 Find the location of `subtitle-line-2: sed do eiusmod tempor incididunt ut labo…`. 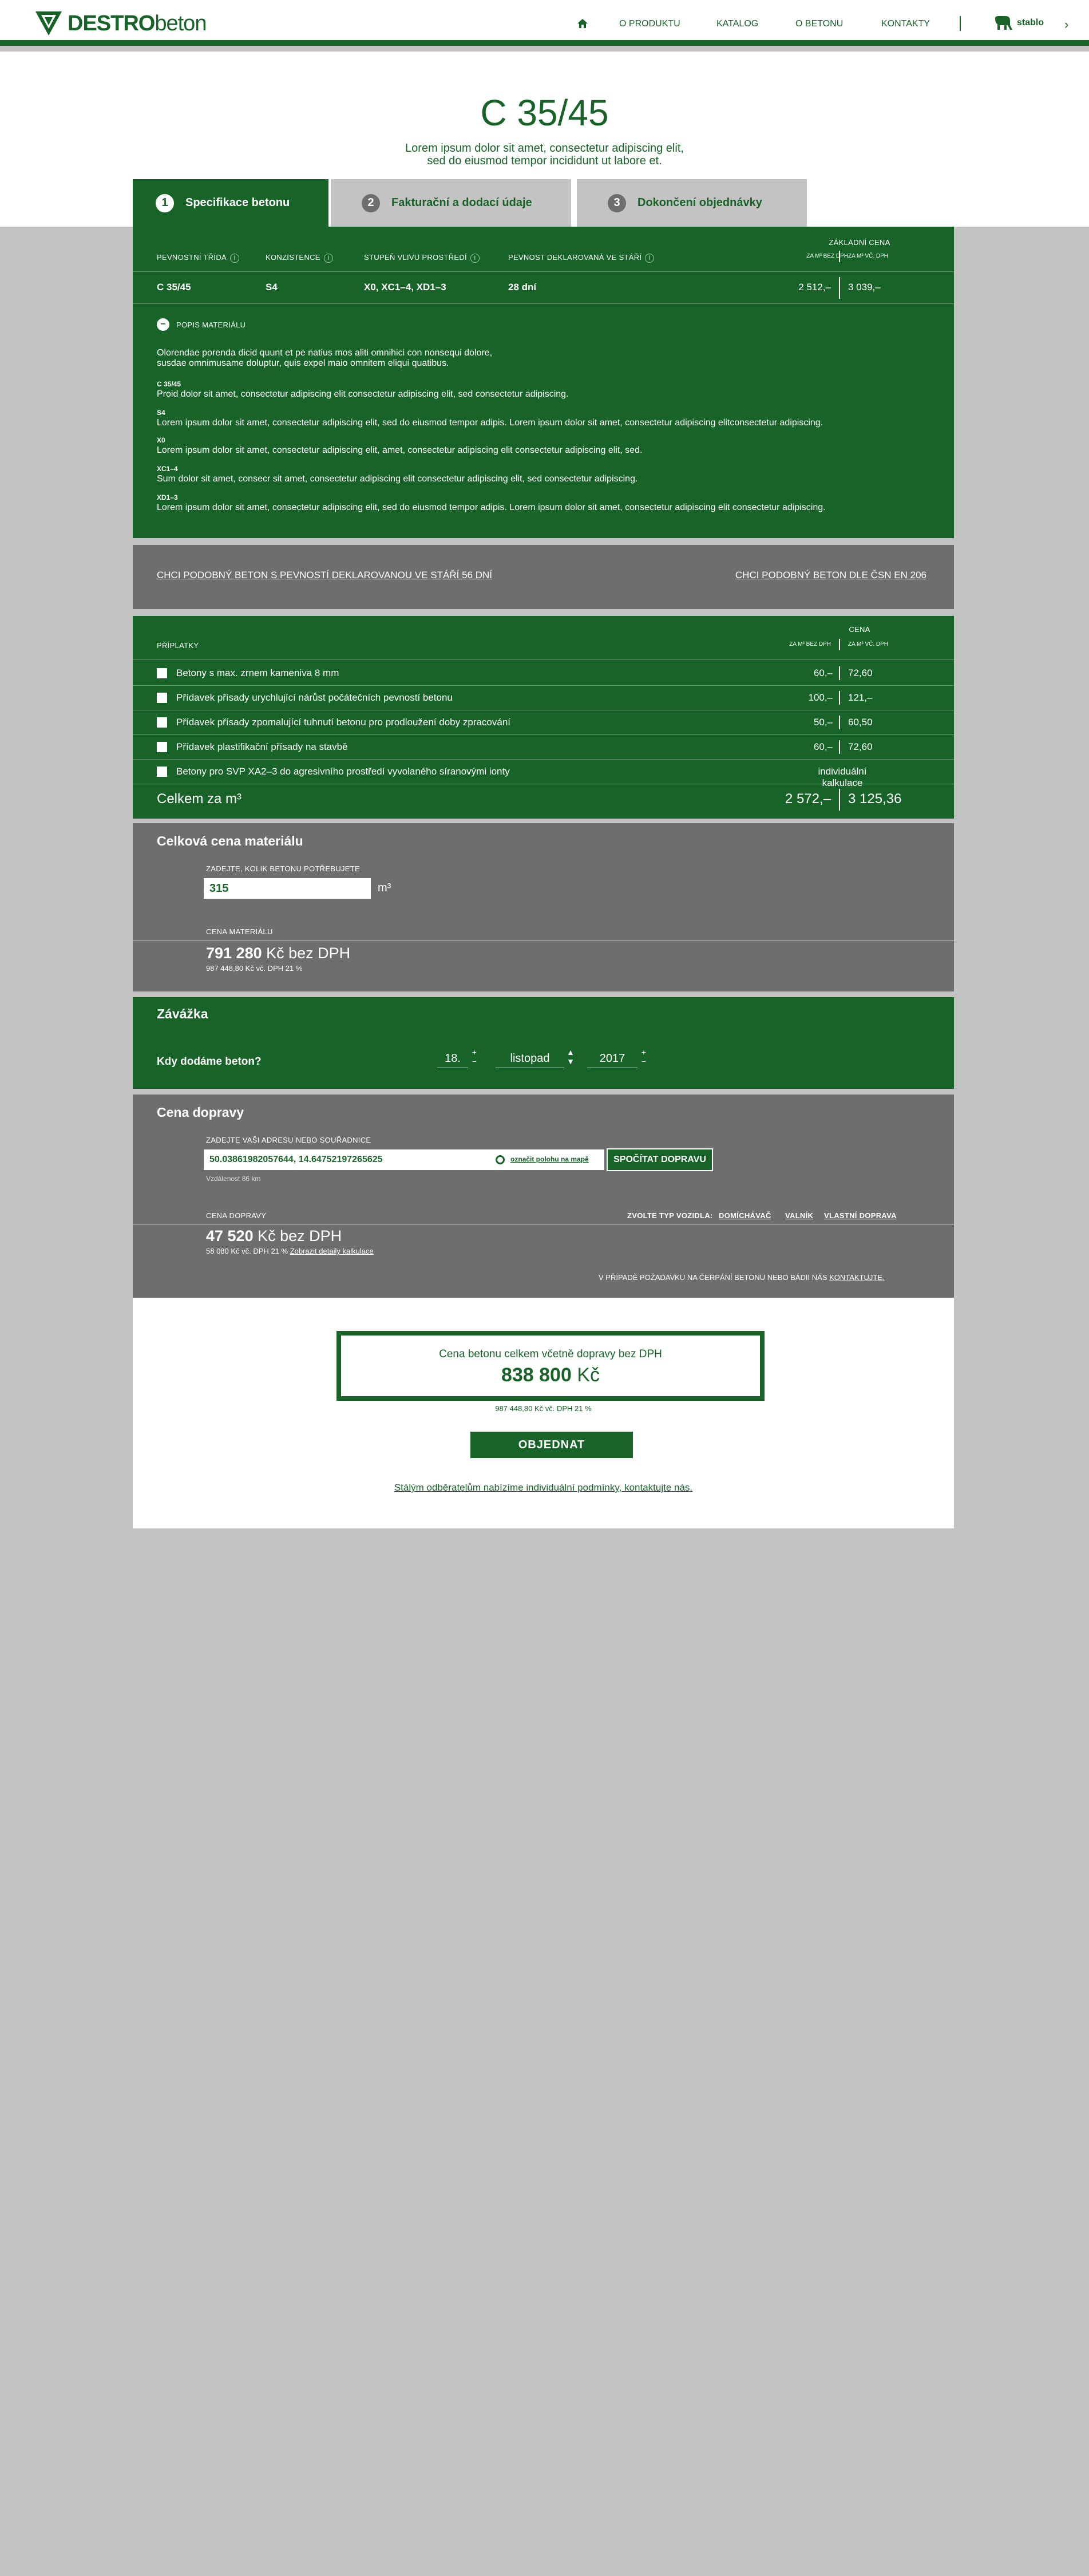

subtitle-line-2: sed do eiusmod tempor incididunt ut labo… is located at coordinates (544, 161).